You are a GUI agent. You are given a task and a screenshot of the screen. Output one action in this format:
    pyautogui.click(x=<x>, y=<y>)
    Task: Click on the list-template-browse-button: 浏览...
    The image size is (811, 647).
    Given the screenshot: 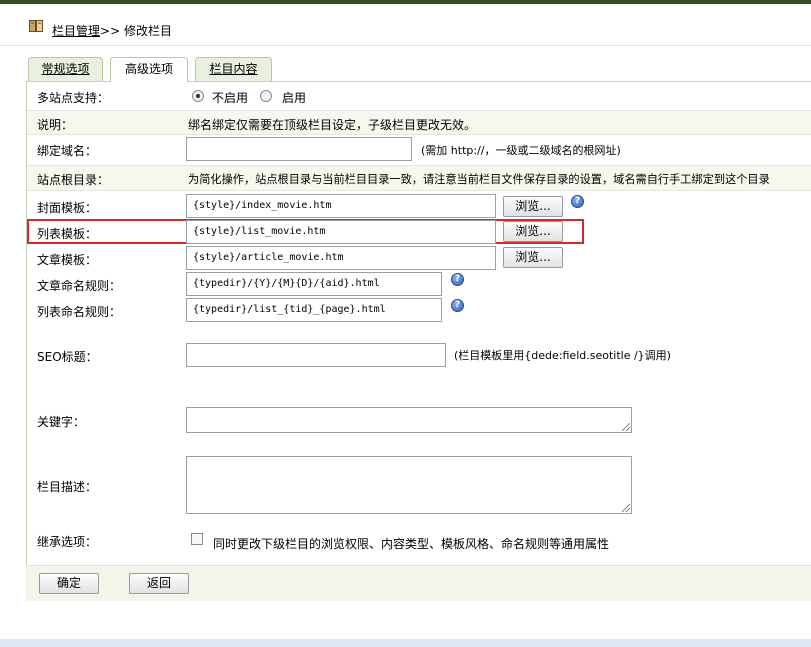 What is the action you would take?
    pyautogui.click(x=533, y=231)
    